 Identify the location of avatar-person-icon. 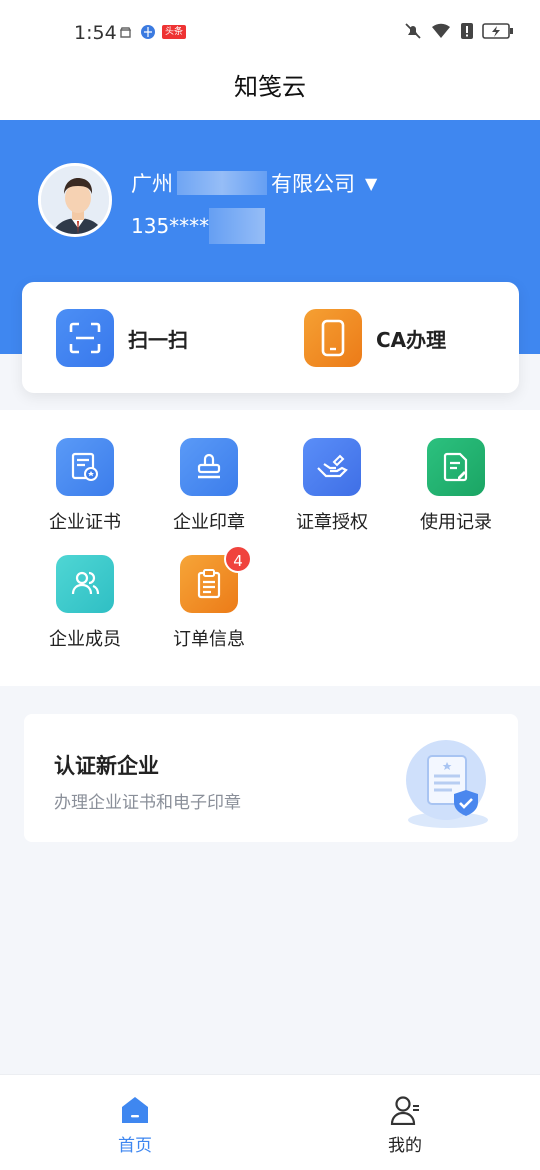
(75, 200).